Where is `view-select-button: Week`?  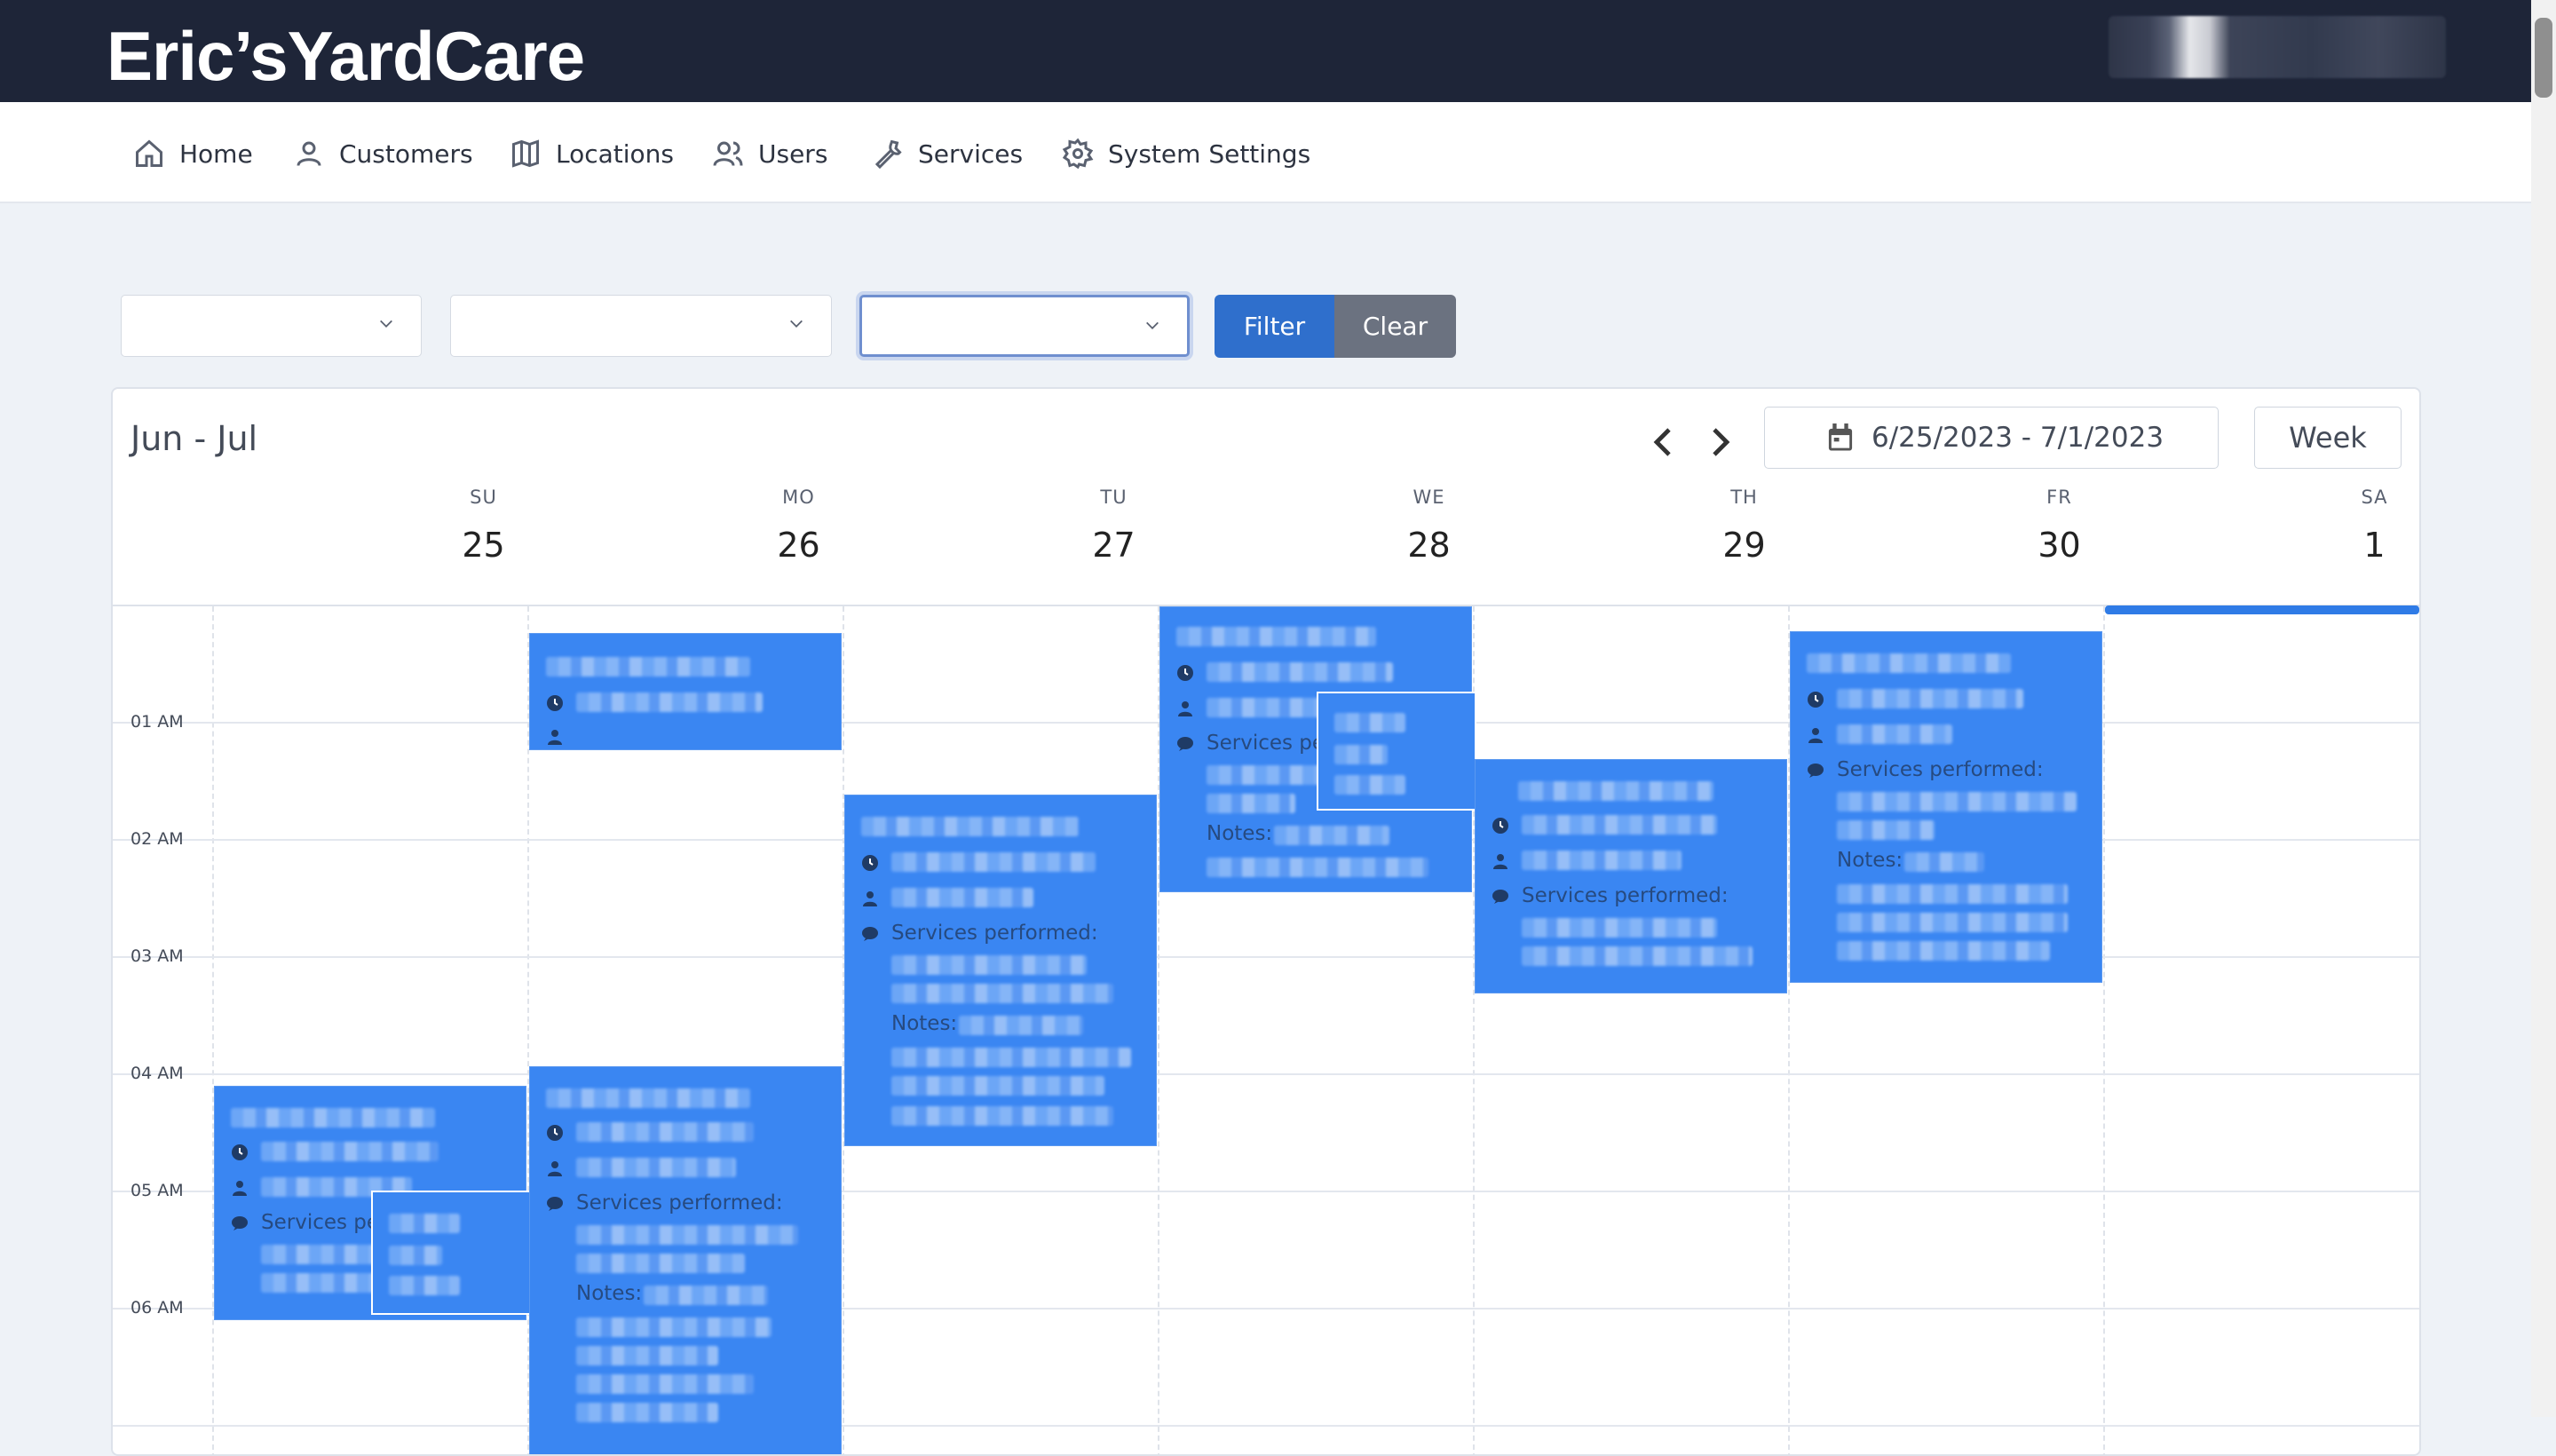 view-select-button: Week is located at coordinates (2328, 438).